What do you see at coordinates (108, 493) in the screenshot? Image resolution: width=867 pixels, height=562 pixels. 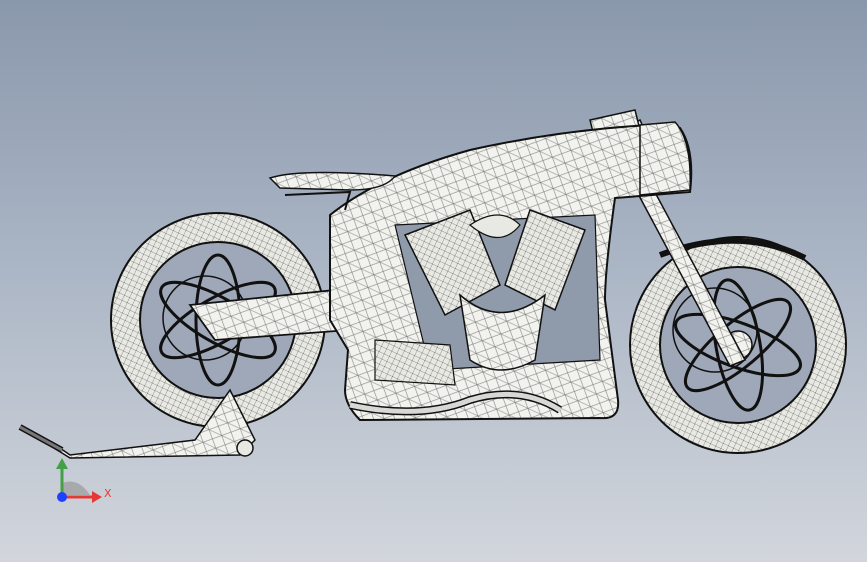 I see `x-axis-label: X` at bounding box center [108, 493].